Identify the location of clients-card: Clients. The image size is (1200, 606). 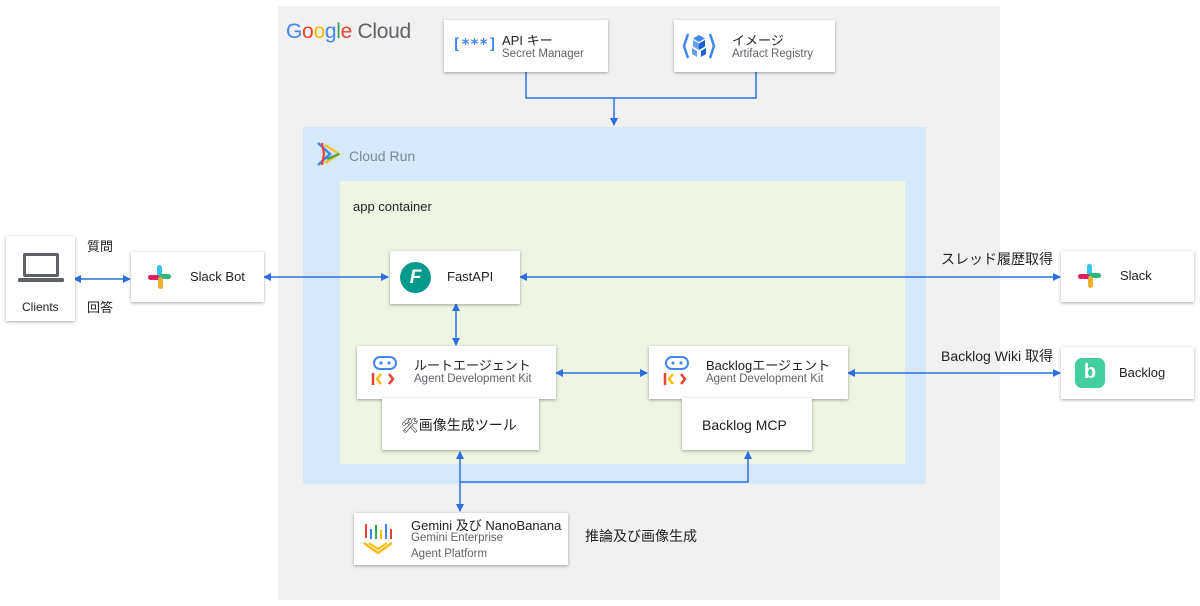
(40, 278).